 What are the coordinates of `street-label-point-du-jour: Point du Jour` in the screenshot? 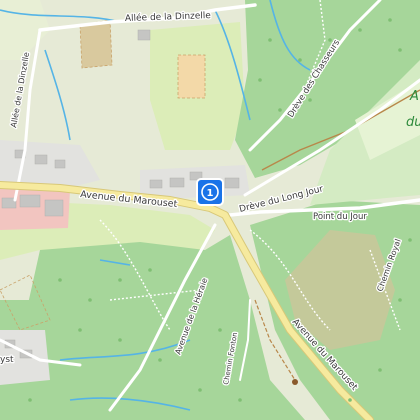 It's located at (340, 217).